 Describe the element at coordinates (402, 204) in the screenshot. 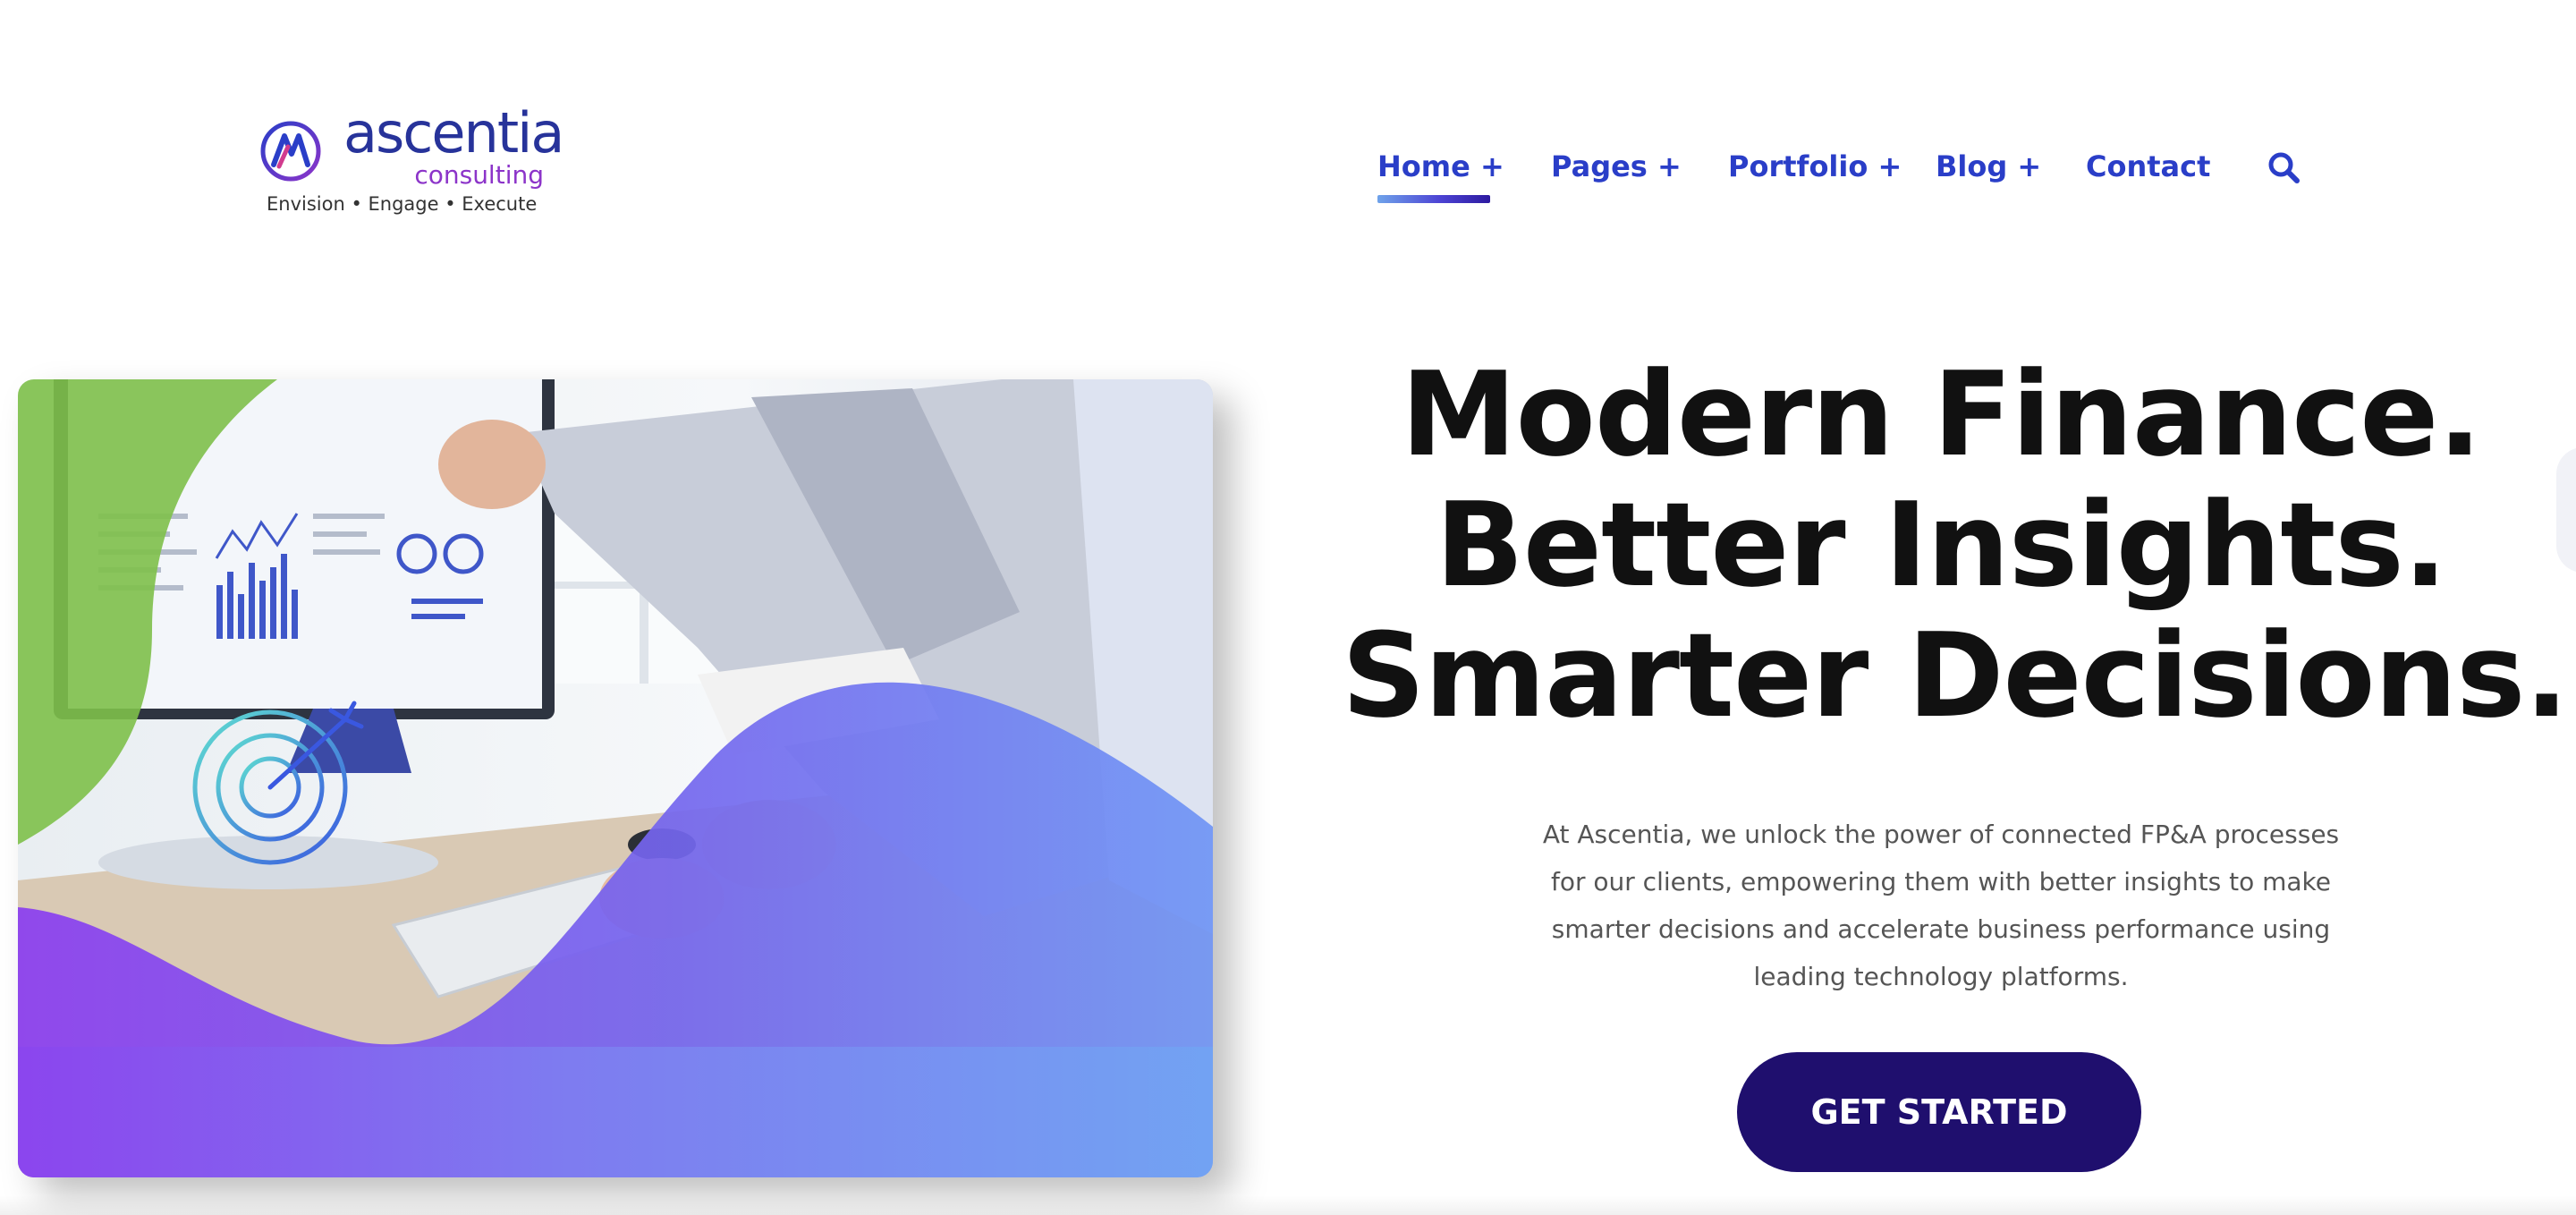

I see `logo-tagline: Envision • Engage • Execute` at that location.